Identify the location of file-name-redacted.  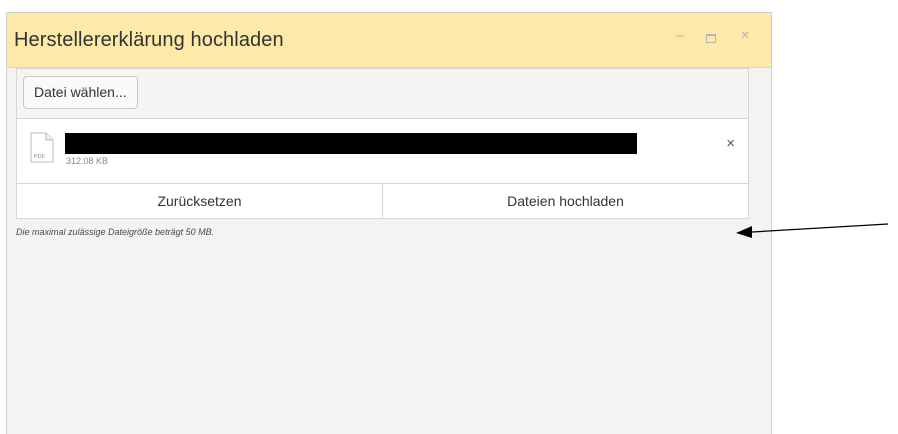
(351, 143).